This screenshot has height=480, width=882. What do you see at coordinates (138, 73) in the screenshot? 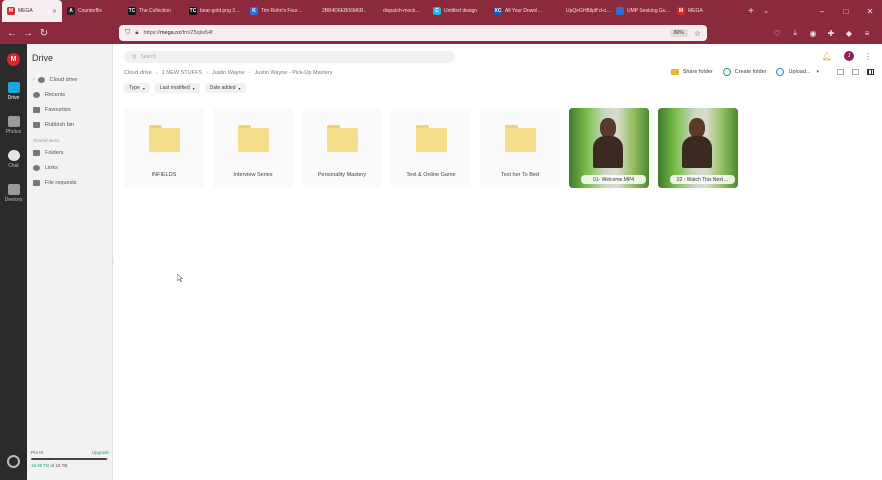
I see `breadcrumb-item: Cloud drive` at bounding box center [138, 73].